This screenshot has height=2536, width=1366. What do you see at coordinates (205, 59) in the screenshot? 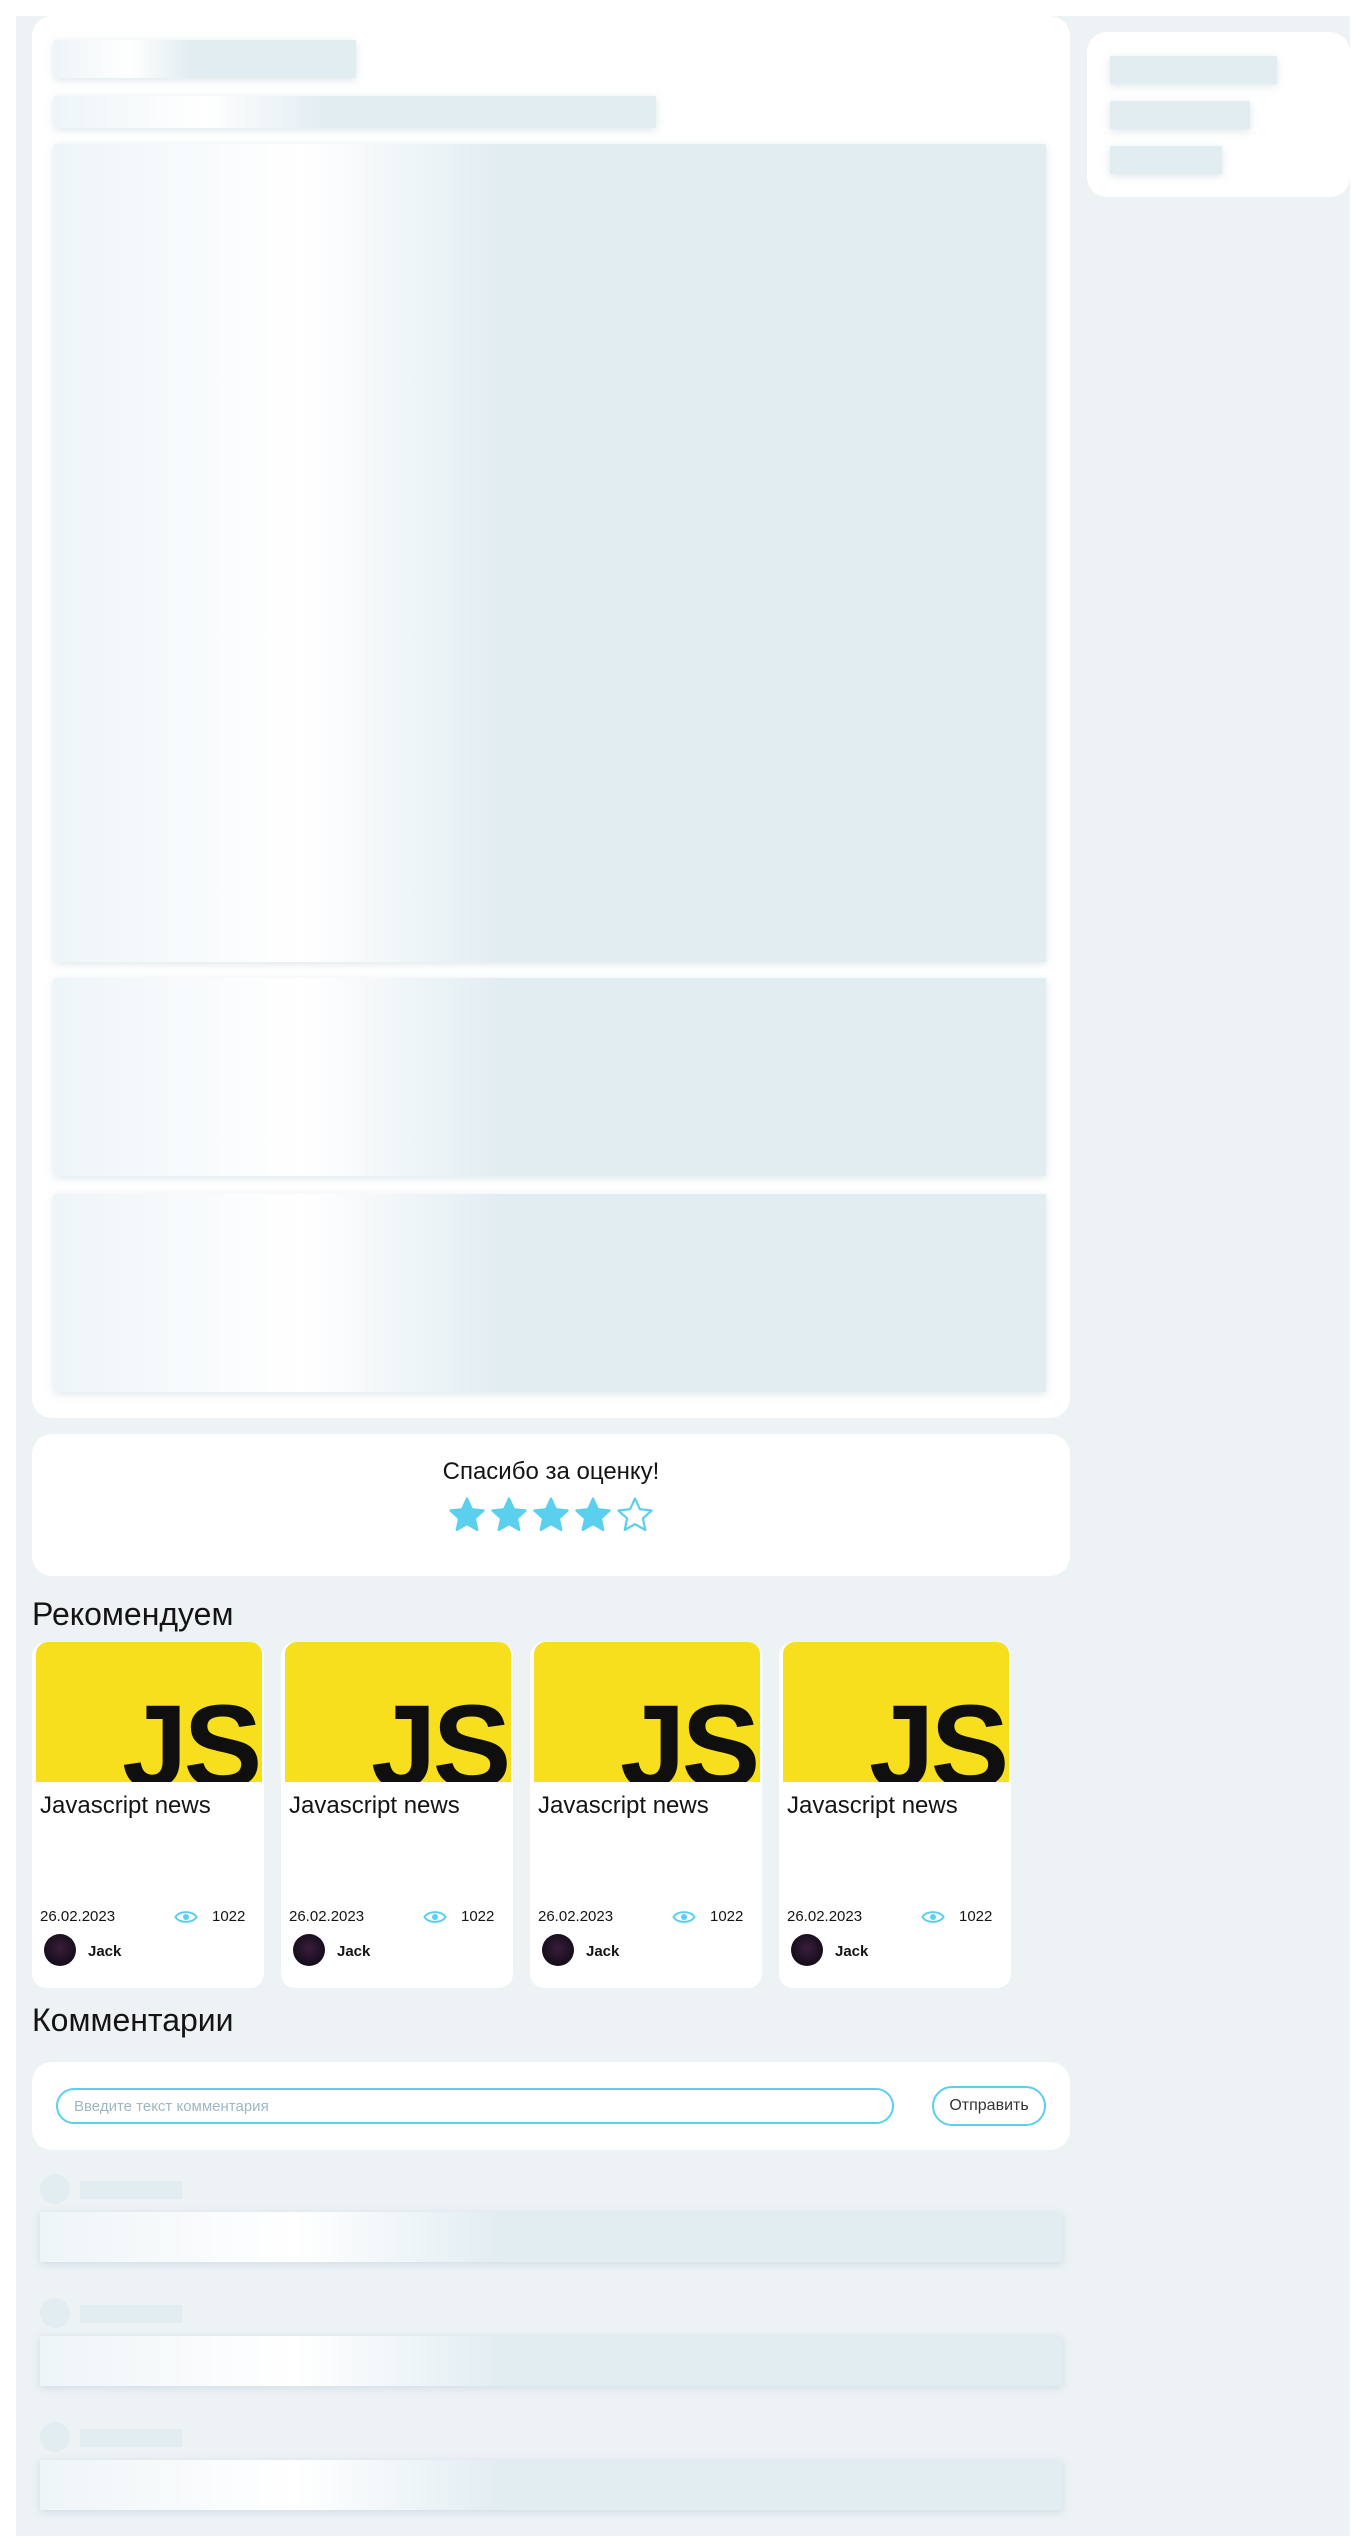
I see `article-title-skeleton` at bounding box center [205, 59].